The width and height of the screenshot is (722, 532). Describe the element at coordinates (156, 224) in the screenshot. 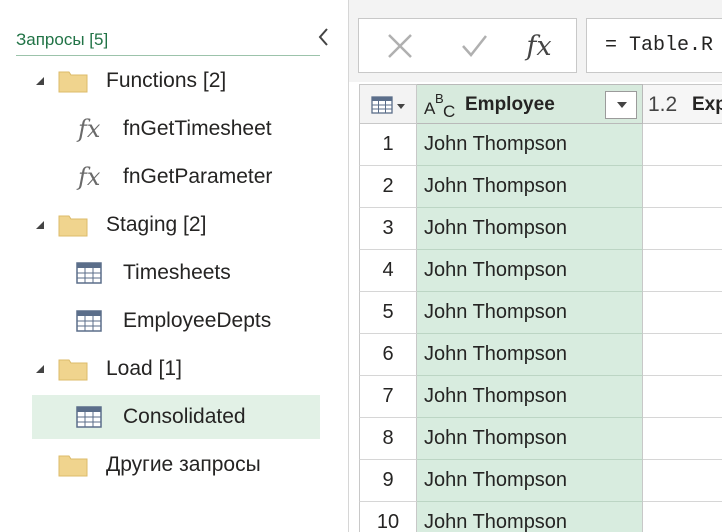

I see `tree-folder-label: Staging [2]` at that location.